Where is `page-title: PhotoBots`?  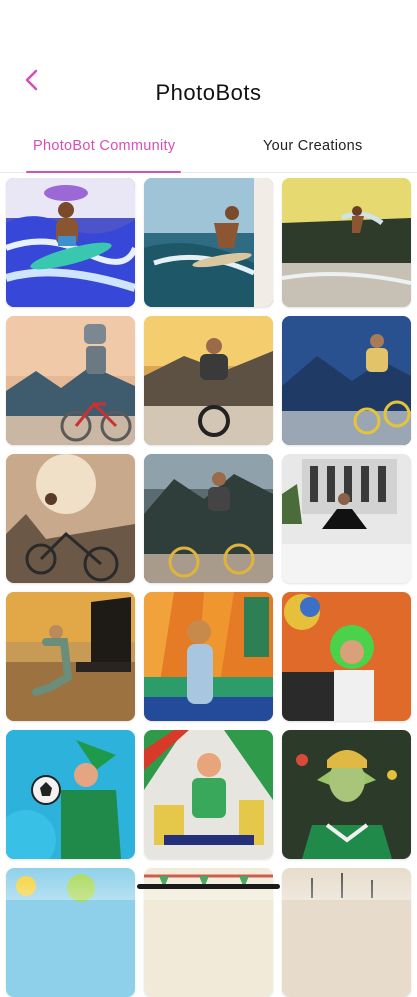 page-title: PhotoBots is located at coordinates (208, 93).